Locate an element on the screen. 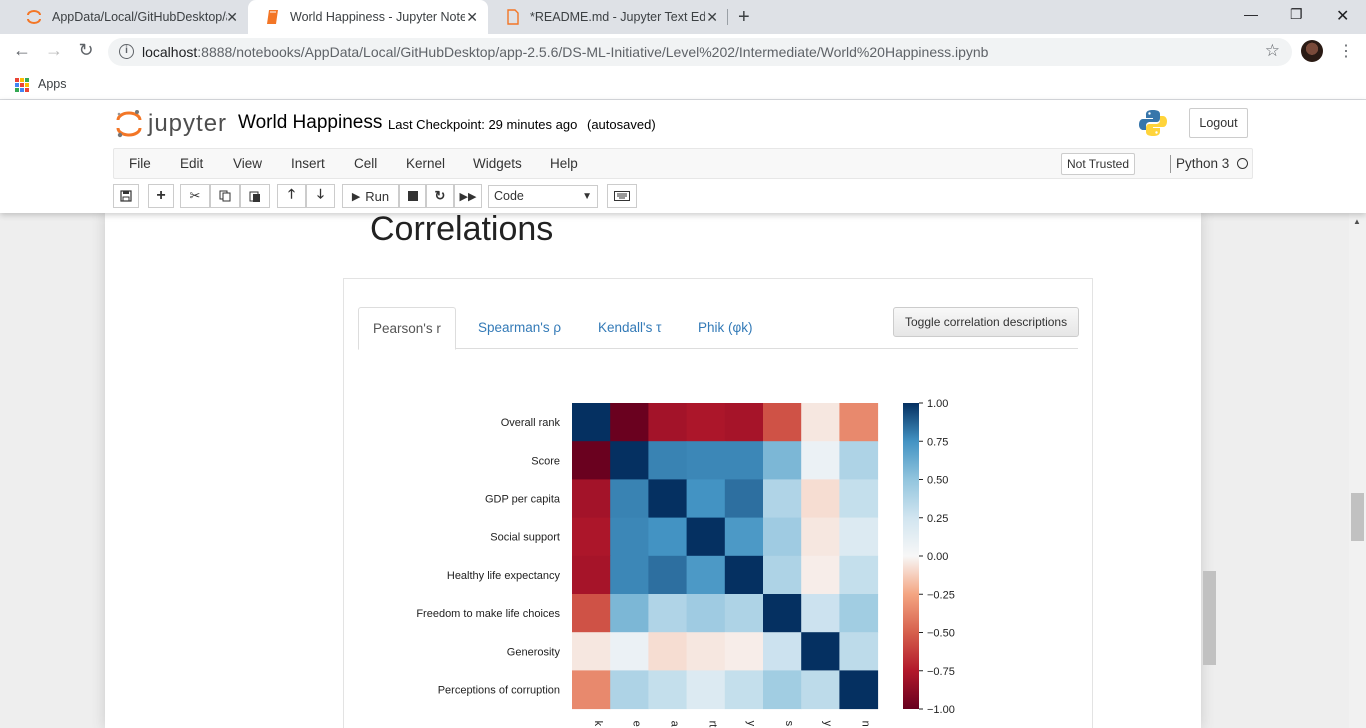  menu-widgets: Widgets is located at coordinates (497, 163).